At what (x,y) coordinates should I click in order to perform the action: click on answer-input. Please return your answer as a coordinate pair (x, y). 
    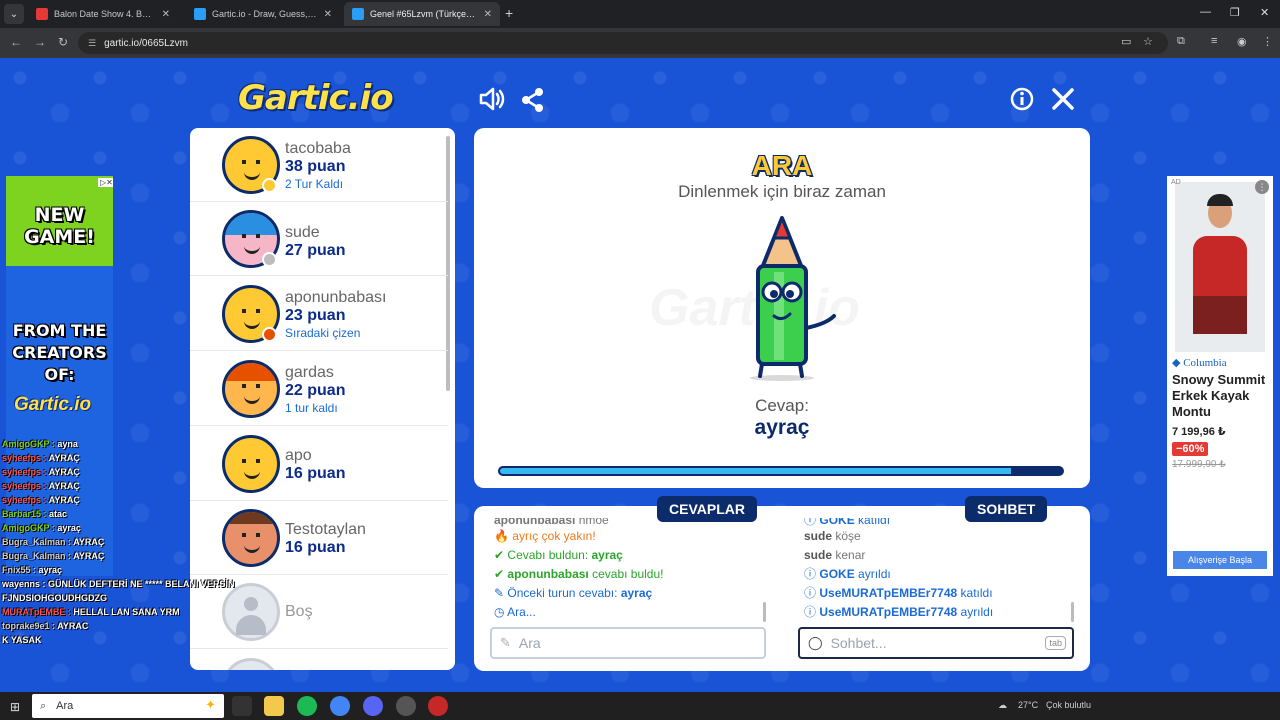
    Looking at the image, I should click on (618, 643).